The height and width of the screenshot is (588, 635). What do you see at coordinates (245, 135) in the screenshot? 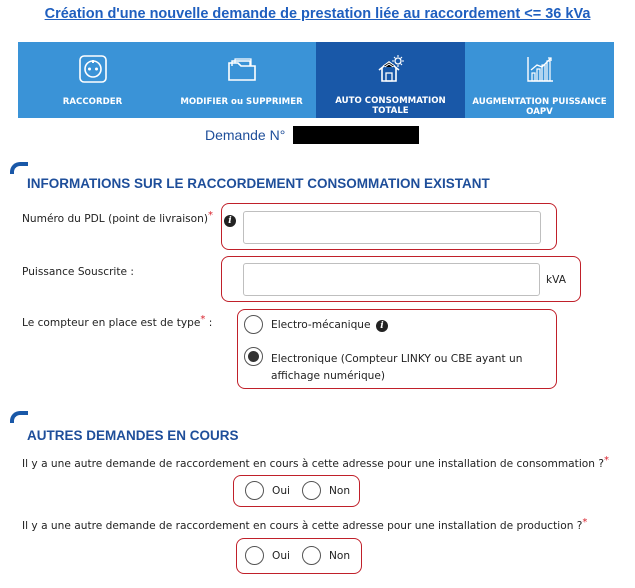
I see `demande-label: Demande N°` at bounding box center [245, 135].